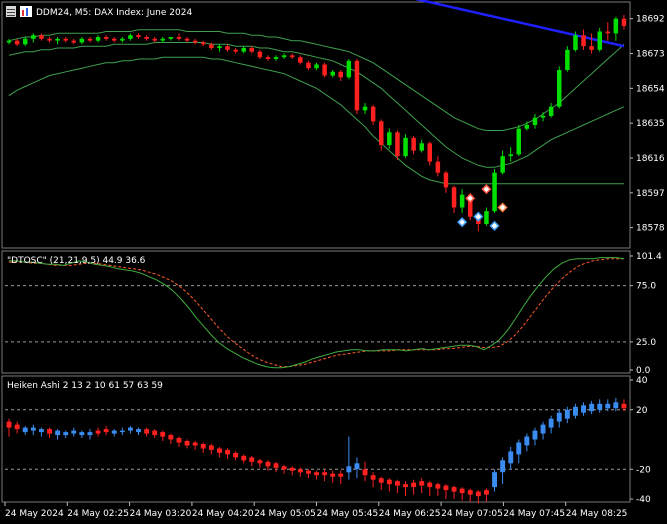 Image resolution: width=667 pixels, height=524 pixels. I want to click on chart-type-icon-bar, so click(27, 12).